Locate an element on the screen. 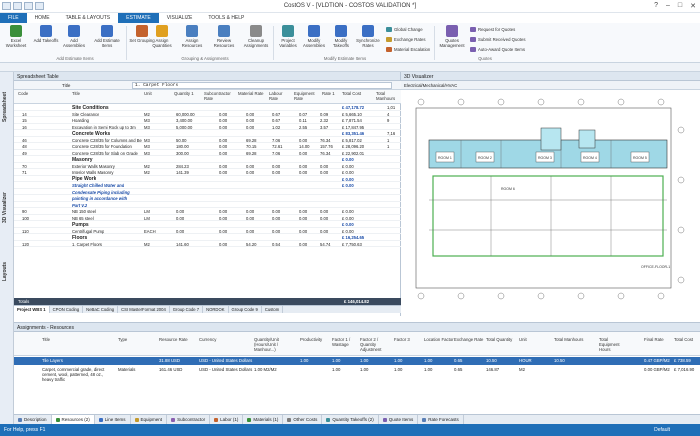 The width and height of the screenshot is (700, 436). bottom-tab: Description is located at coordinates (33, 419).